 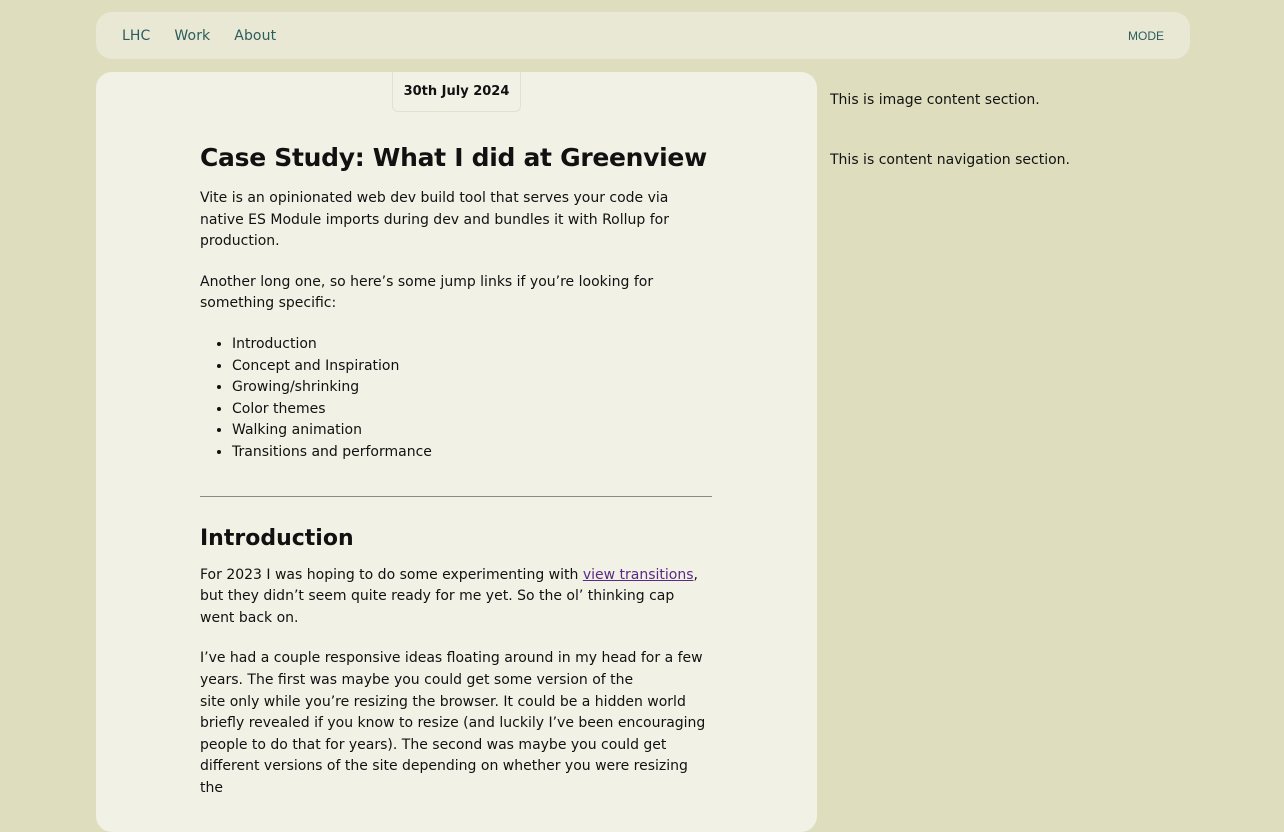 I want to click on jump-link-color-themes: Color themes, so click(x=472, y=410).